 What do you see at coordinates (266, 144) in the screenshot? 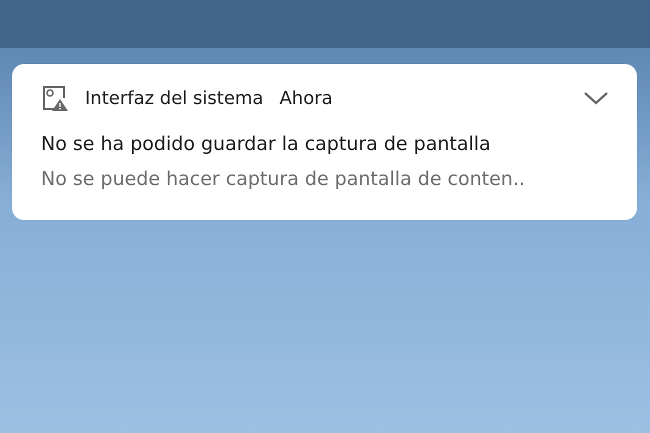
I see `notification-title: No se ha podido guardar la captura de pantalla` at bounding box center [266, 144].